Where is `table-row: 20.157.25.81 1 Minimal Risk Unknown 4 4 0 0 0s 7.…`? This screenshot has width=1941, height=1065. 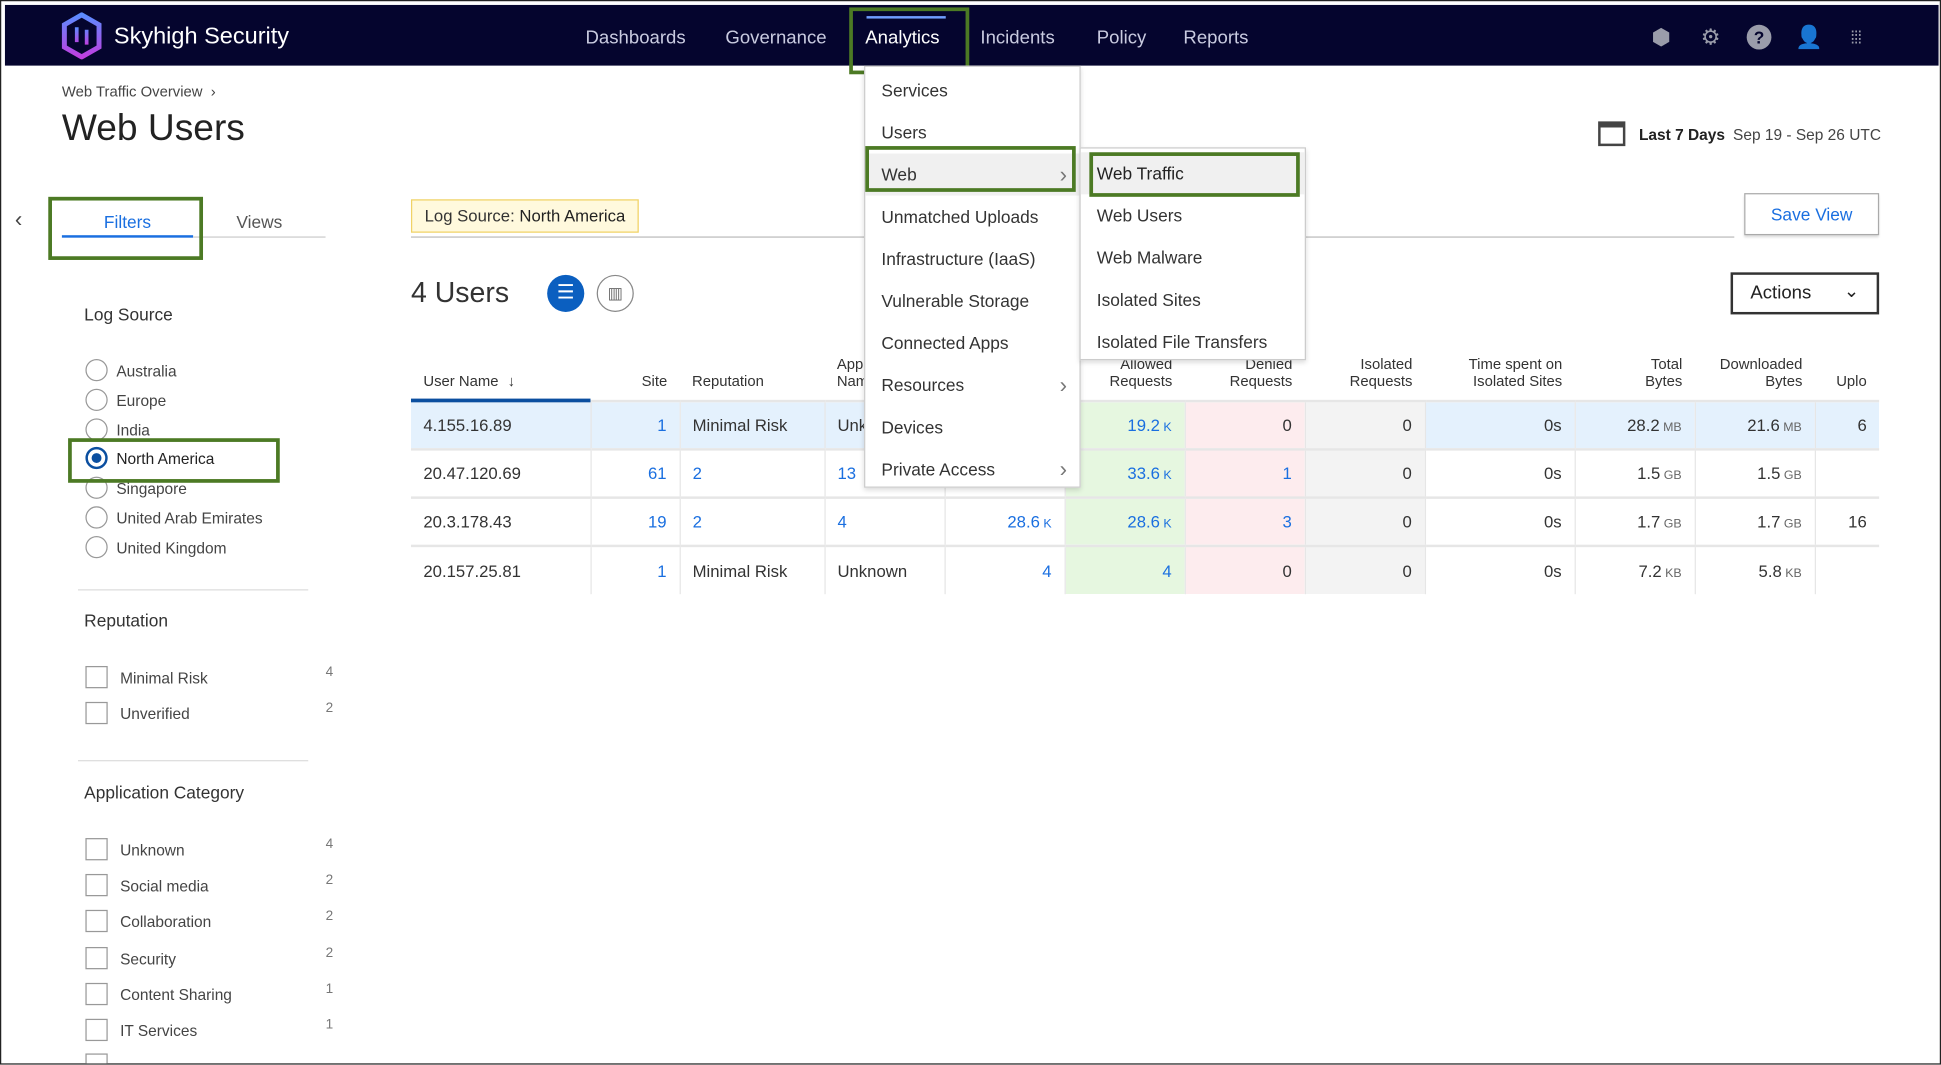
table-row: 20.157.25.81 1 Minimal Risk Unknown 4 4 0 0 0s 7.… is located at coordinates (1145, 569).